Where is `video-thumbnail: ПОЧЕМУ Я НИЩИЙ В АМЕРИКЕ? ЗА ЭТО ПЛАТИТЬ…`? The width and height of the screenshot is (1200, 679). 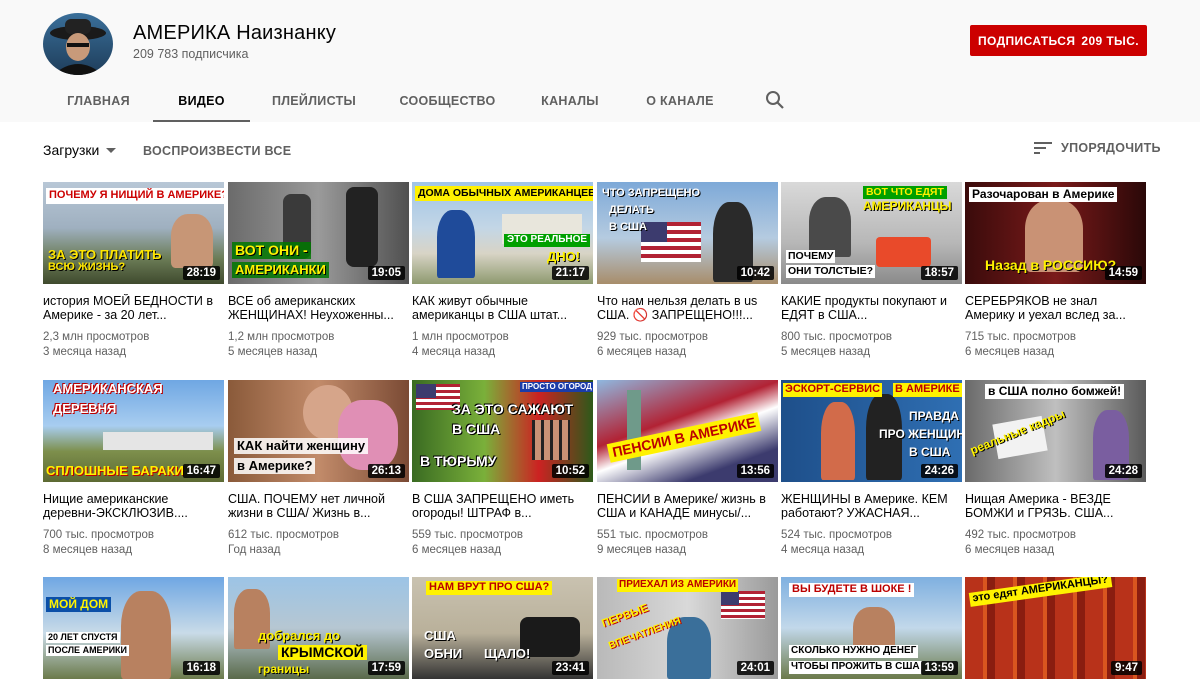
video-thumbnail: ПОЧЕМУ Я НИЩИЙ В АМЕРИКЕ? ЗА ЭТО ПЛАТИТЬ… is located at coordinates (133, 233).